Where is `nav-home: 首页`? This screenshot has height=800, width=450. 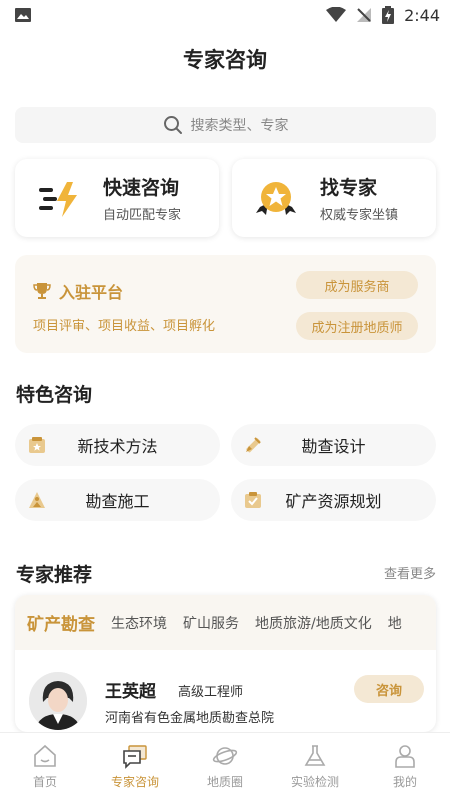 nav-home: 首页 is located at coordinates (45, 766).